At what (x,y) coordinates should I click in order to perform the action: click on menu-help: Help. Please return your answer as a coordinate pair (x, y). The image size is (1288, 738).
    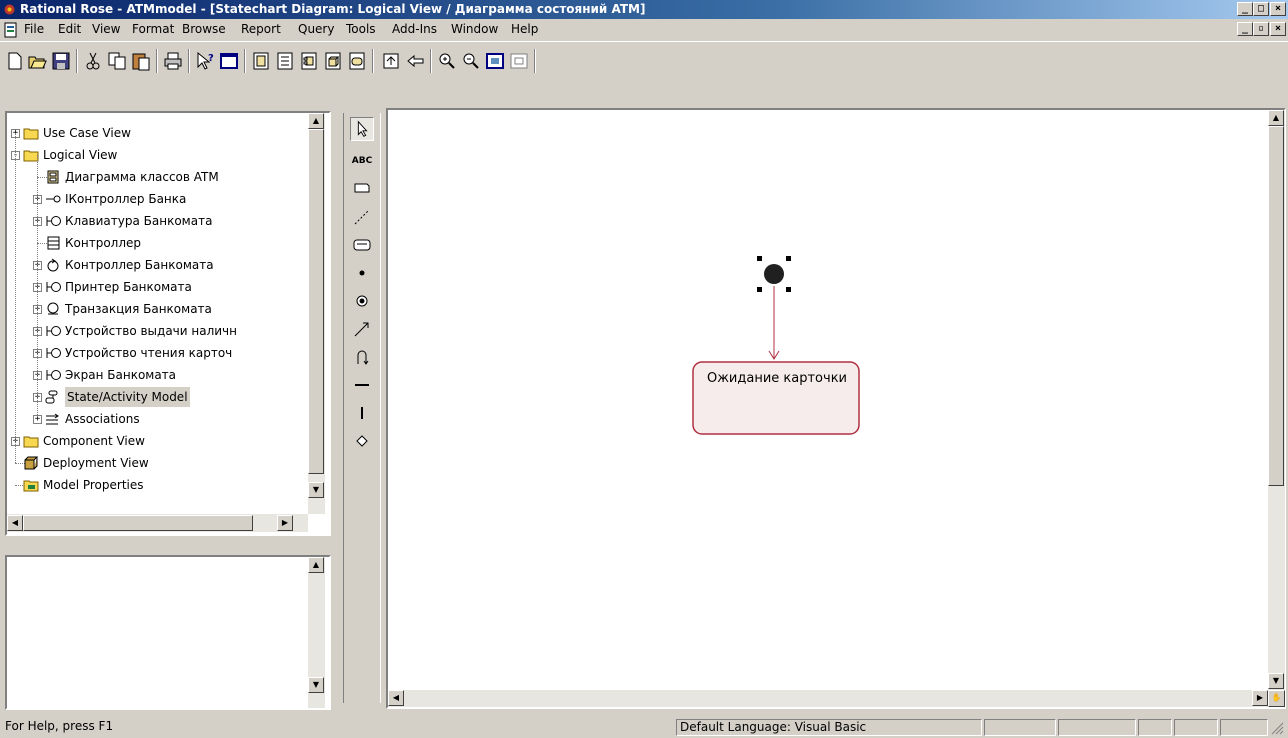
    Looking at the image, I should click on (524, 29).